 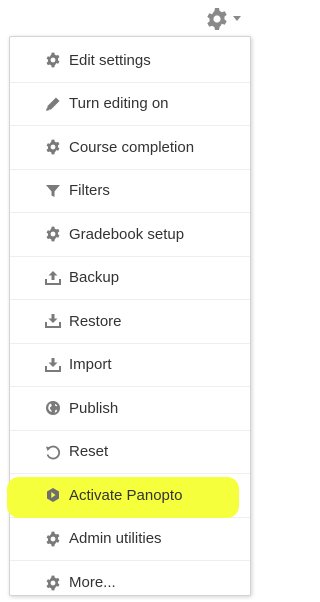 I want to click on settings-menu-trigger, so click(x=223, y=19).